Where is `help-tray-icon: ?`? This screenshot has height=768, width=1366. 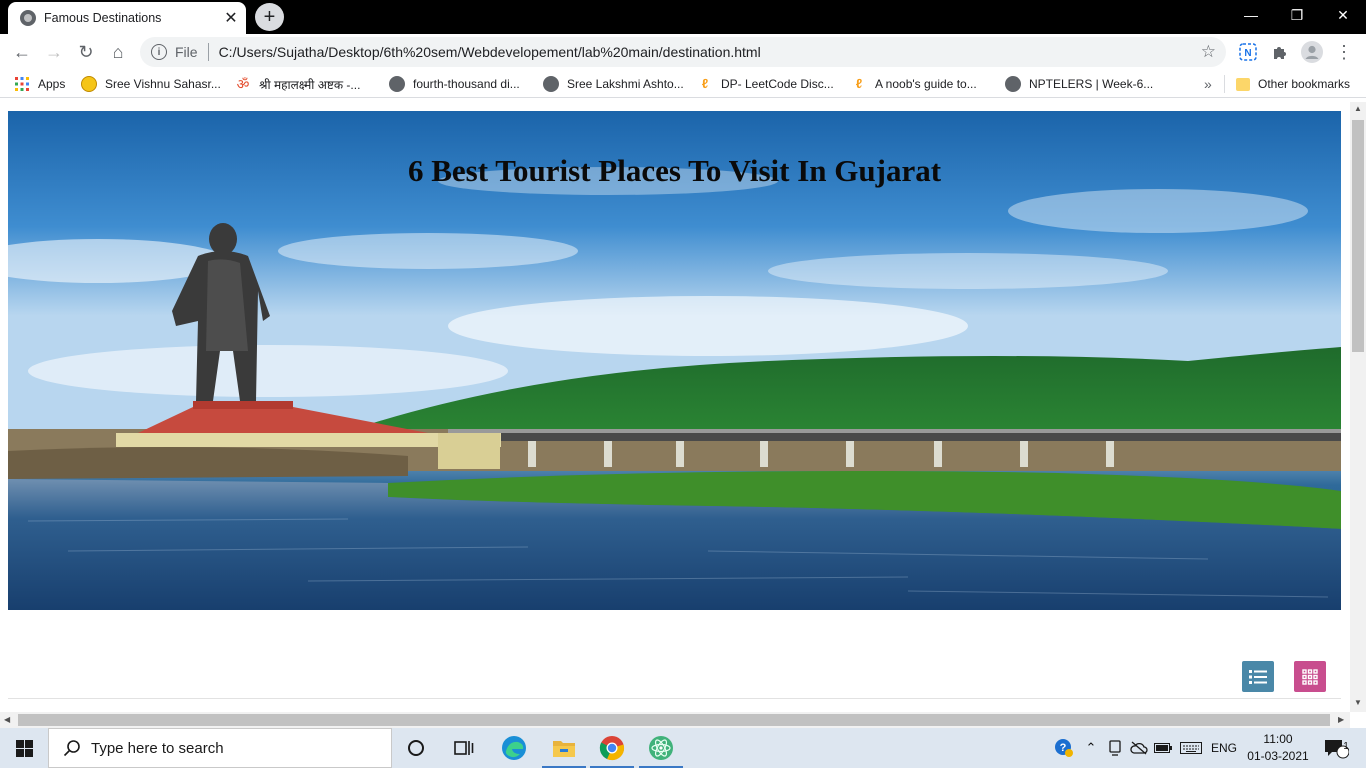
help-tray-icon: ? is located at coordinates (1064, 748).